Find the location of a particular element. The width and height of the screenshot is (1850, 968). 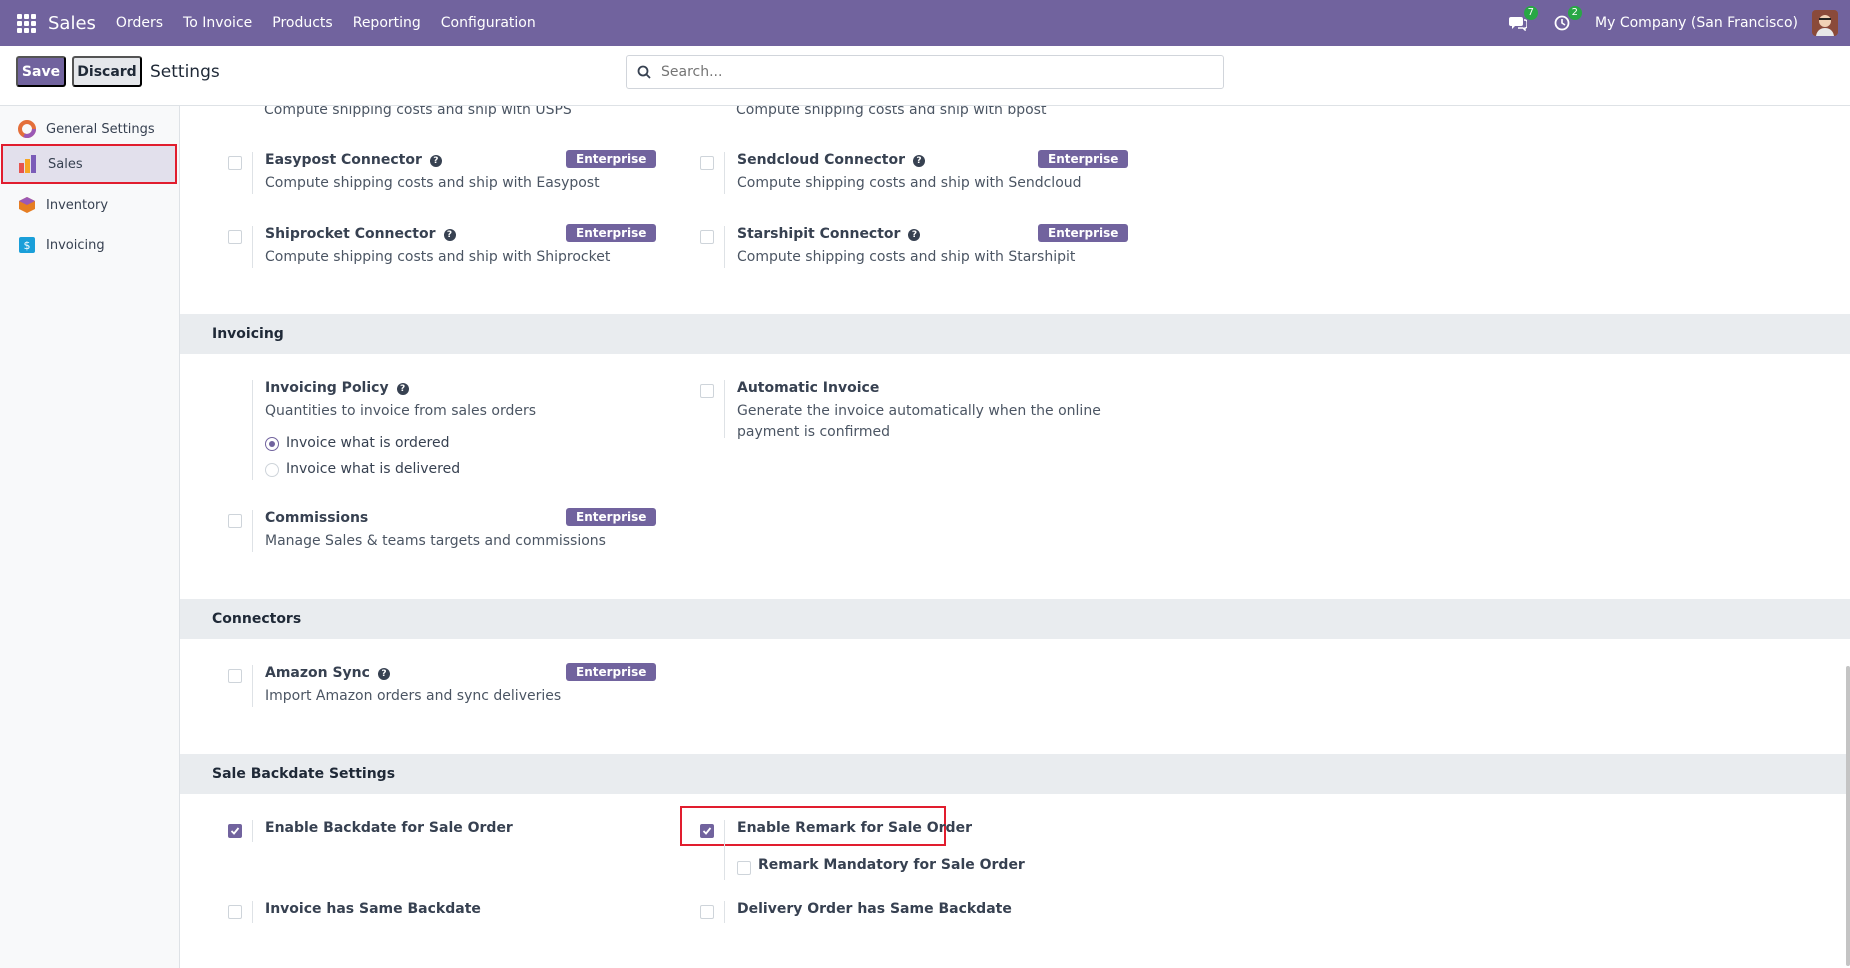

menu-orders: Orders is located at coordinates (139, 23).